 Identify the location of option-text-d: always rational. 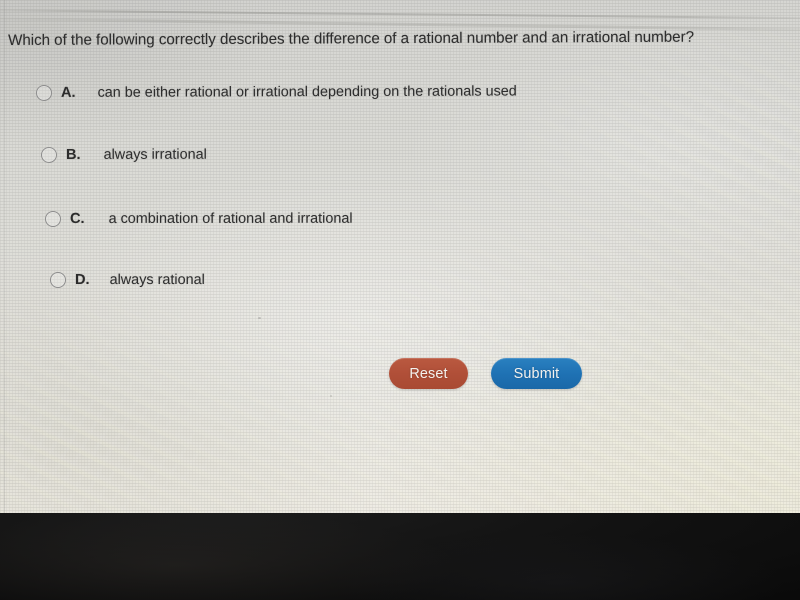
(157, 280).